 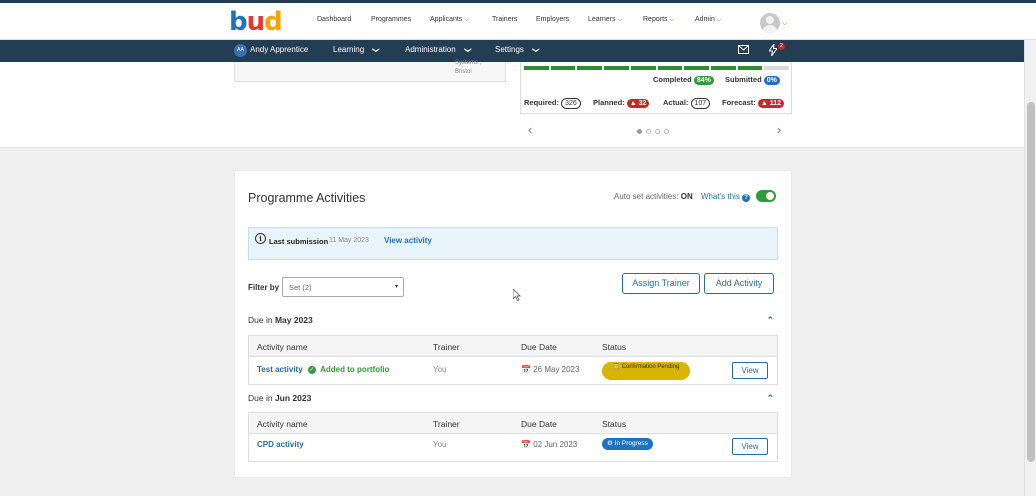 I want to click on lightning-icon, so click(x=773, y=50).